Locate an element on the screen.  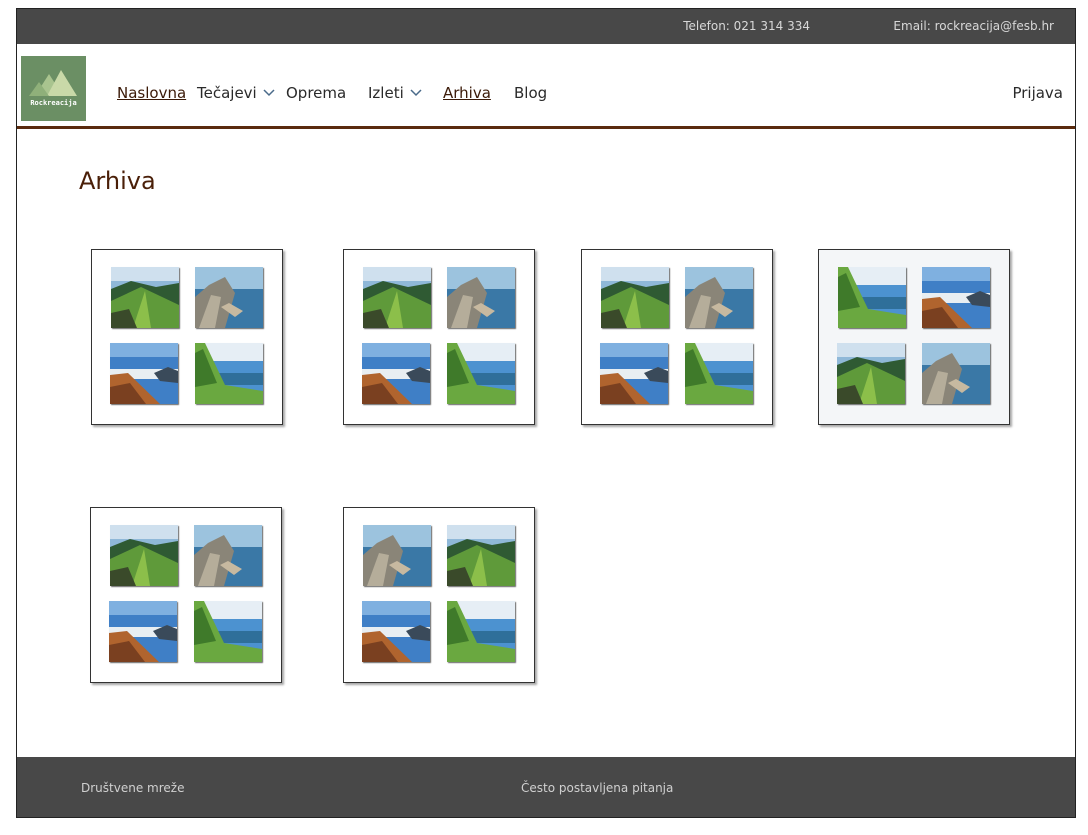
nav-item-label: Izleti is located at coordinates (386, 93).